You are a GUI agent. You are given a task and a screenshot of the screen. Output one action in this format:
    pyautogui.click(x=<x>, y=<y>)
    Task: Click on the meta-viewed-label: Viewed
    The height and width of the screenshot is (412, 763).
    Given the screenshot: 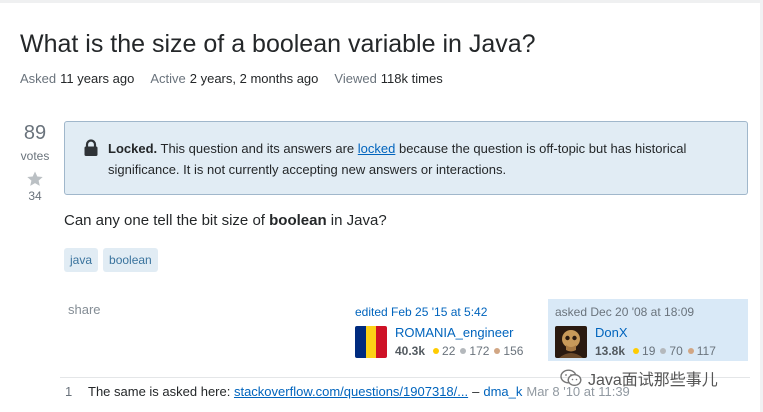 What is the action you would take?
    pyautogui.click(x=355, y=78)
    